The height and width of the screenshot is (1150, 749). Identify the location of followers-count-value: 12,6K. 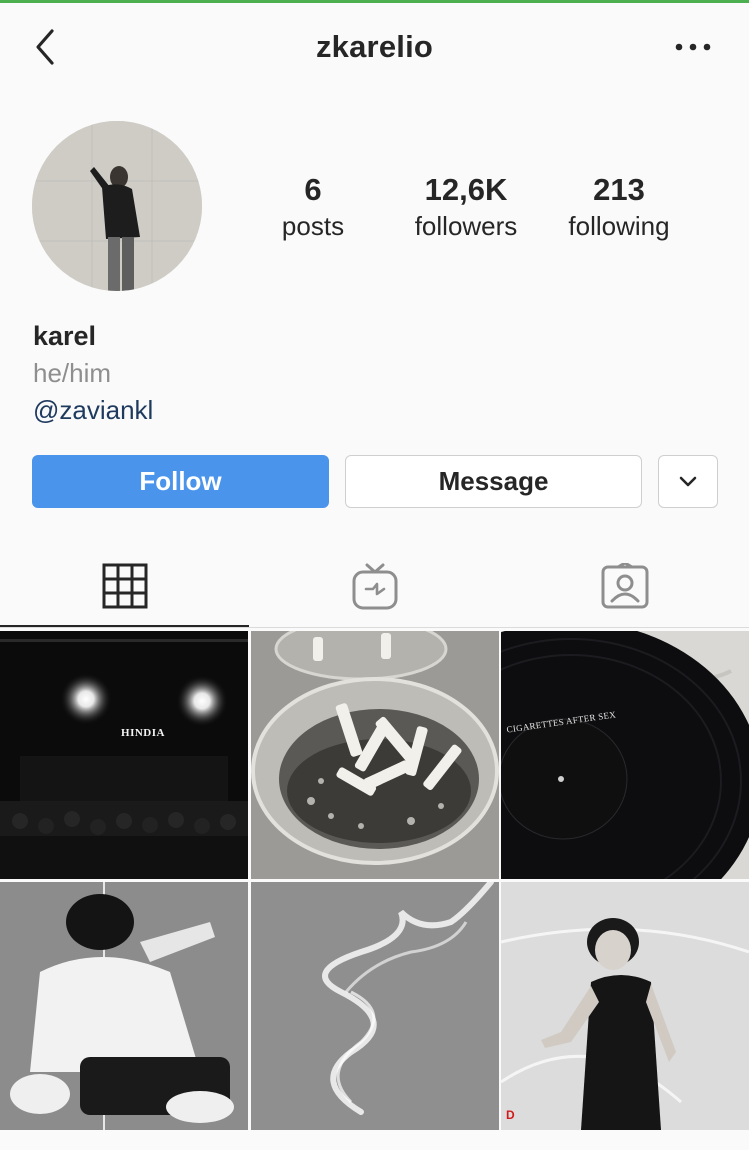
(466, 189).